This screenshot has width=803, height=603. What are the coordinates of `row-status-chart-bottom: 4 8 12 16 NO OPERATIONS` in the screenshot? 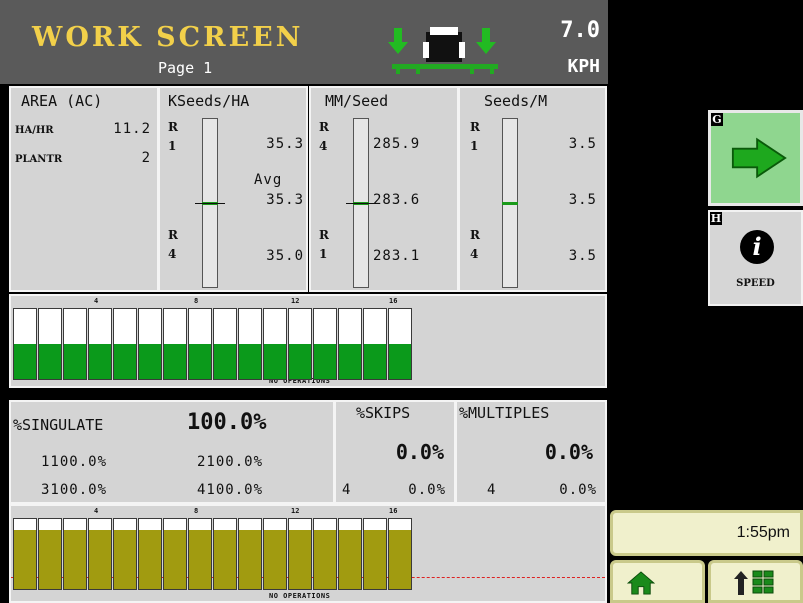 It's located at (308, 553).